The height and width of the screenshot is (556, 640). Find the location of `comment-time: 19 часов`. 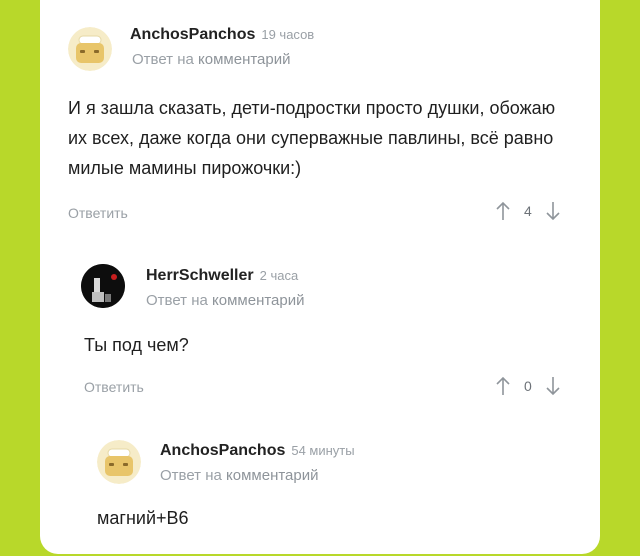

comment-time: 19 часов is located at coordinates (288, 34).